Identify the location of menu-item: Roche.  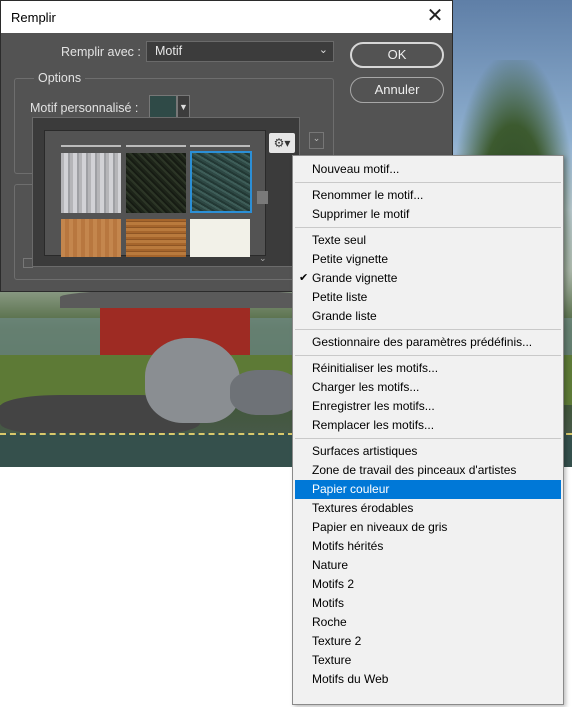
(428, 622).